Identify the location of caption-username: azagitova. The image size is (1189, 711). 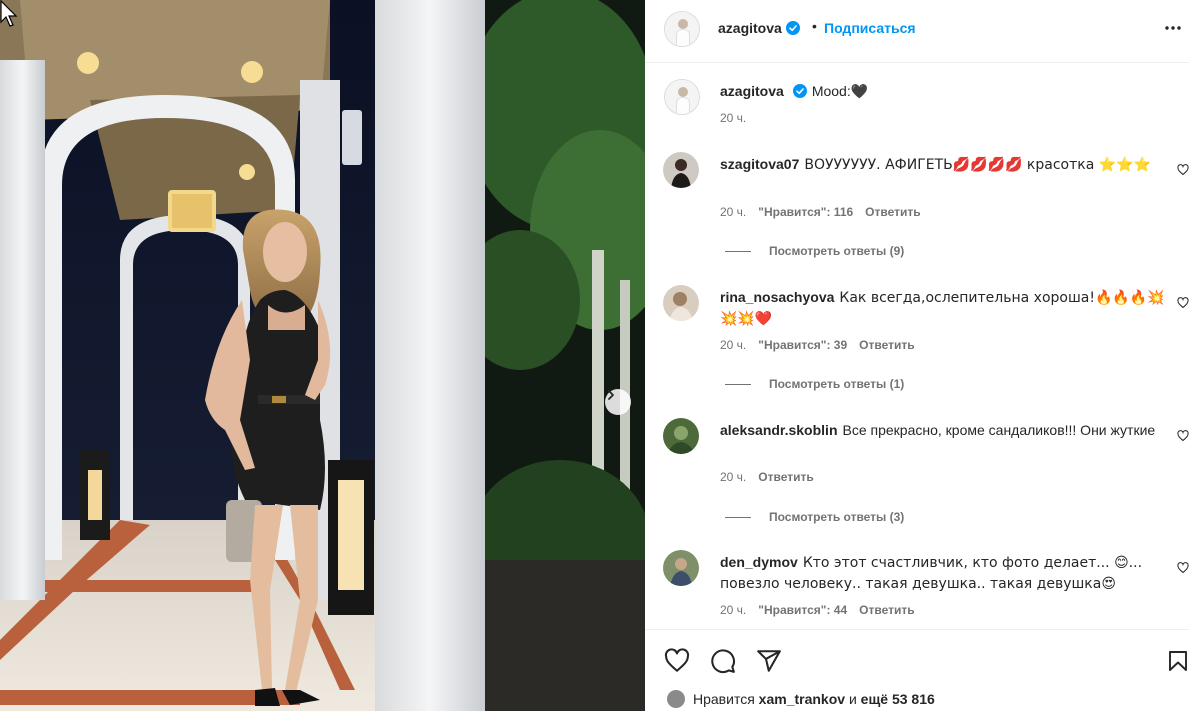
(752, 91).